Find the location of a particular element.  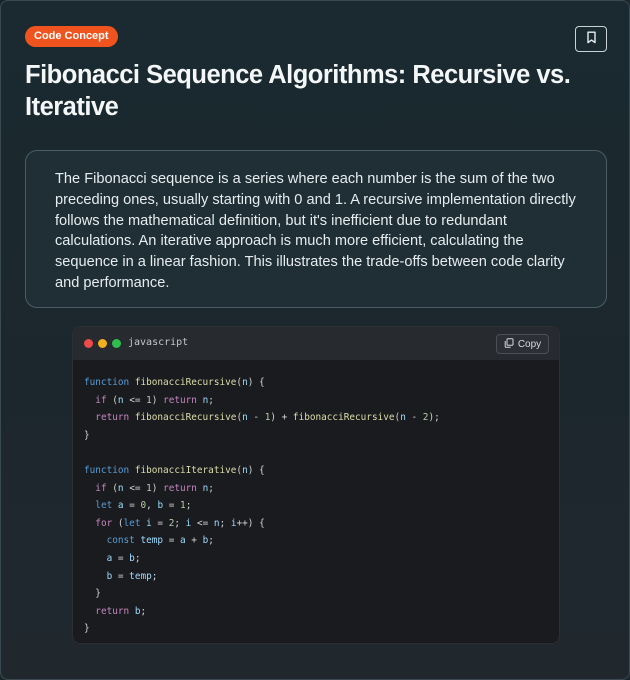

copy-button: Copy is located at coordinates (522, 344).